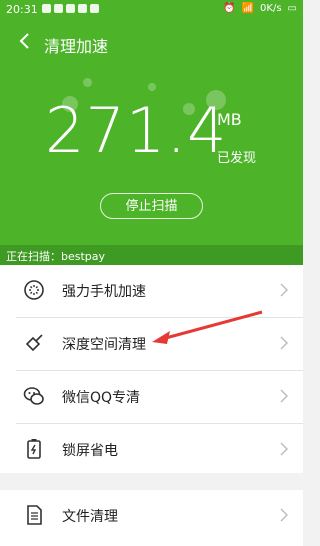 The width and height of the screenshot is (320, 546). What do you see at coordinates (76, 46) in the screenshot?
I see `page-title: 清理加速` at bounding box center [76, 46].